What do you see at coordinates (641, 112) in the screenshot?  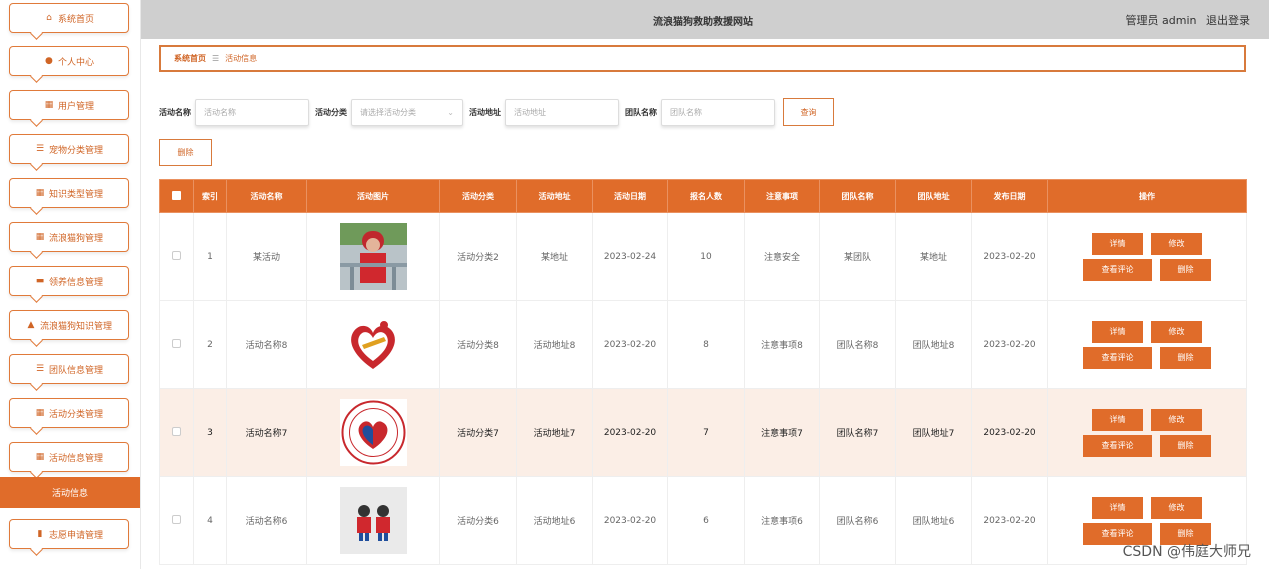 I see `team-name-label: 团队名称` at bounding box center [641, 112].